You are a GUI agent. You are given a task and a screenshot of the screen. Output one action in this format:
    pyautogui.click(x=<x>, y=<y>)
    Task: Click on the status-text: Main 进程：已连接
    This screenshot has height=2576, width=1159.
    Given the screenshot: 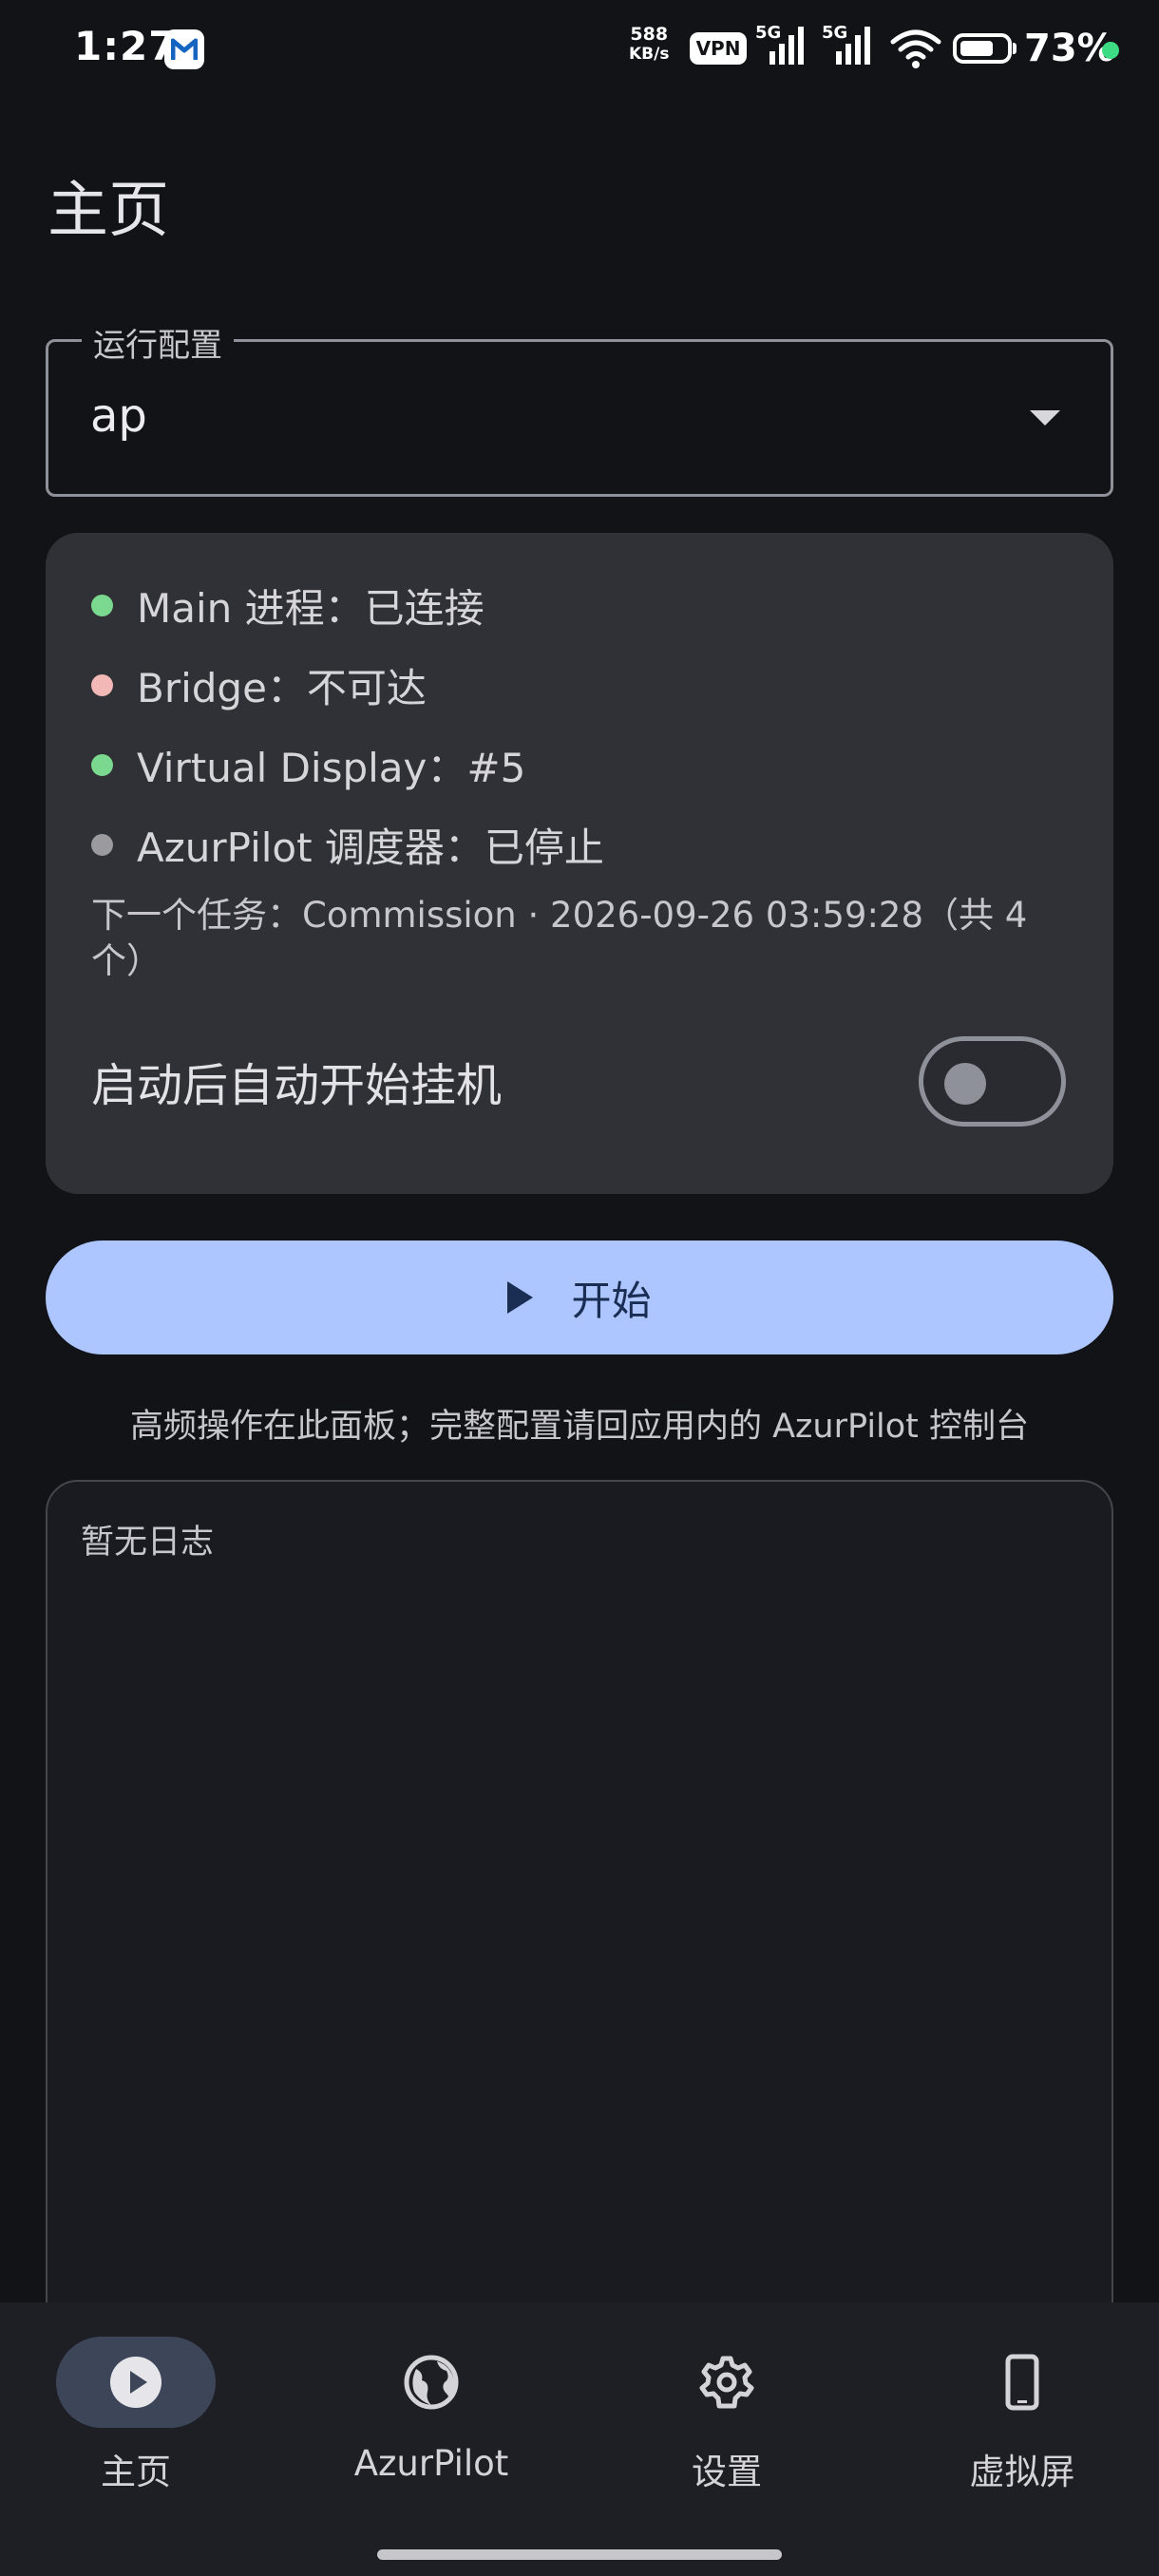 What is the action you would take?
    pyautogui.click(x=310, y=608)
    